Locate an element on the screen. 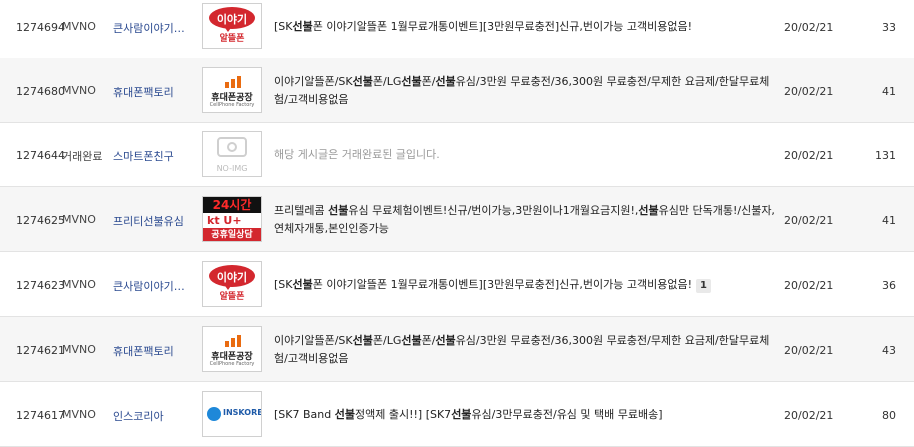 The height and width of the screenshot is (447, 914). title-text-part: 프리텔레콤 is located at coordinates (301, 210).